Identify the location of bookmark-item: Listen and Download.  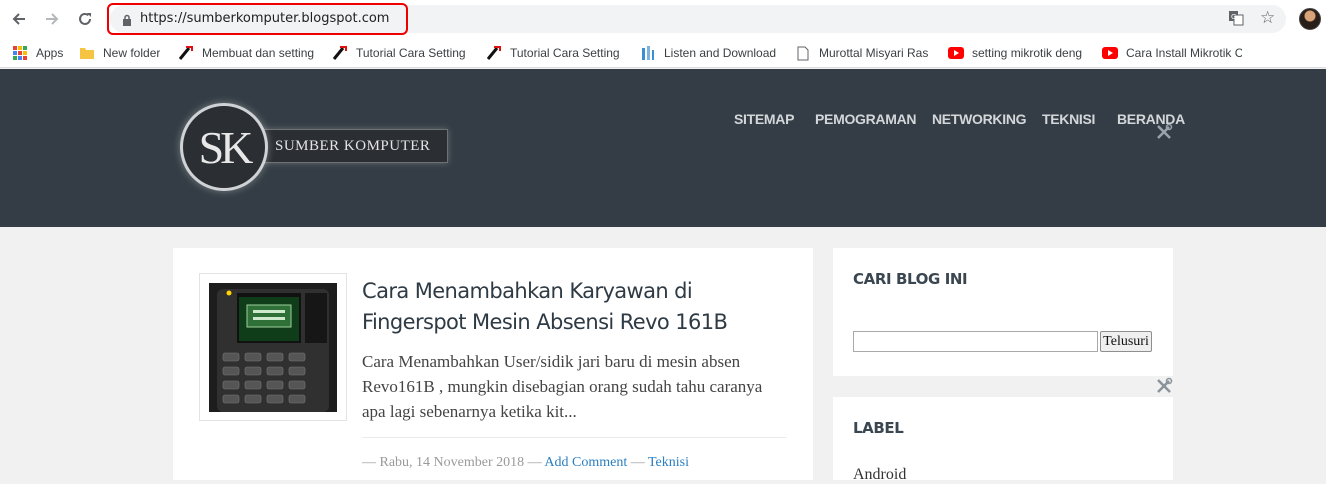
(709, 53).